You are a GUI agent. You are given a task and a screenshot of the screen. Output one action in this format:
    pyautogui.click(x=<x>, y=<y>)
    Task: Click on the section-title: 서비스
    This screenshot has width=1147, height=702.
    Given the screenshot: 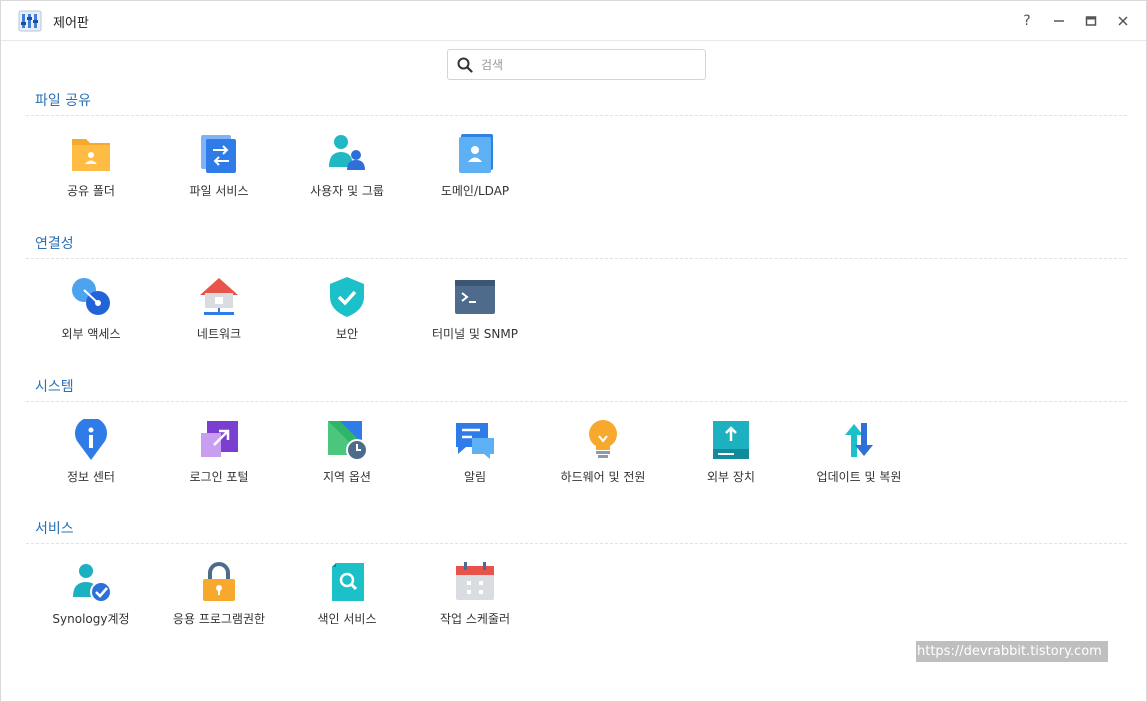 What is the action you would take?
    pyautogui.click(x=54, y=529)
    